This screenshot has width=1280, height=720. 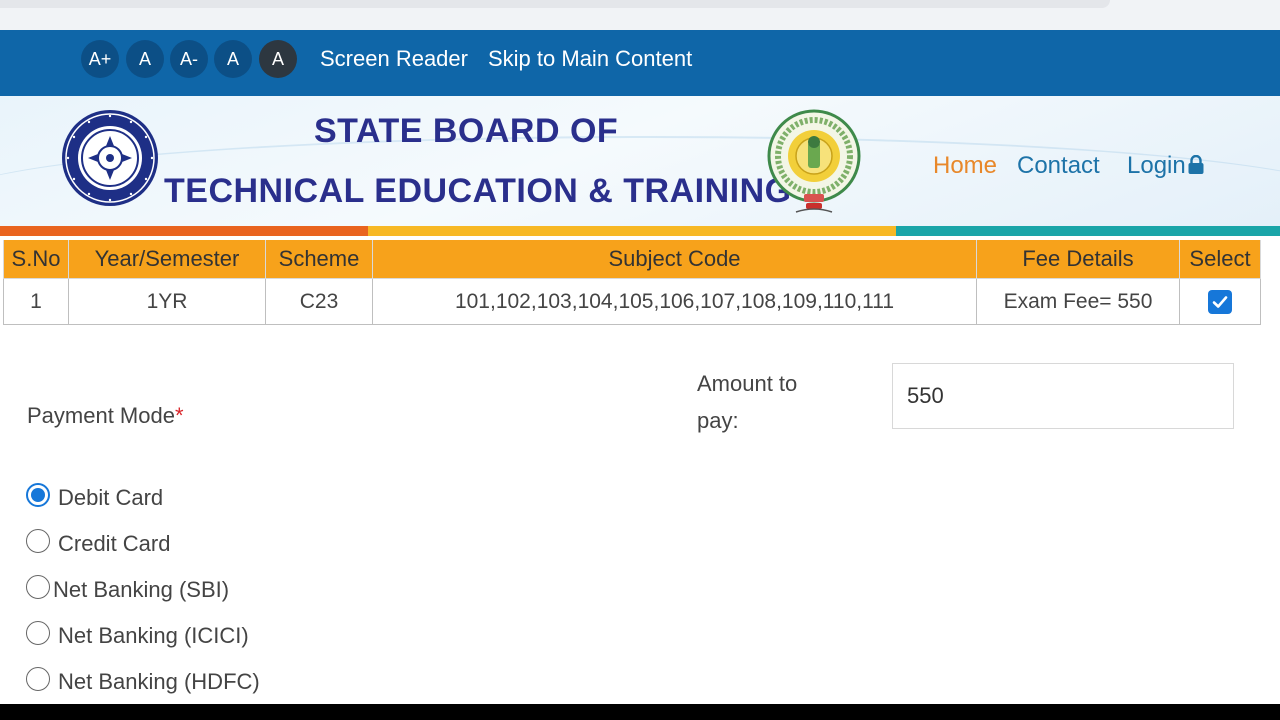 What do you see at coordinates (1196, 164) in the screenshot?
I see `lock-icon` at bounding box center [1196, 164].